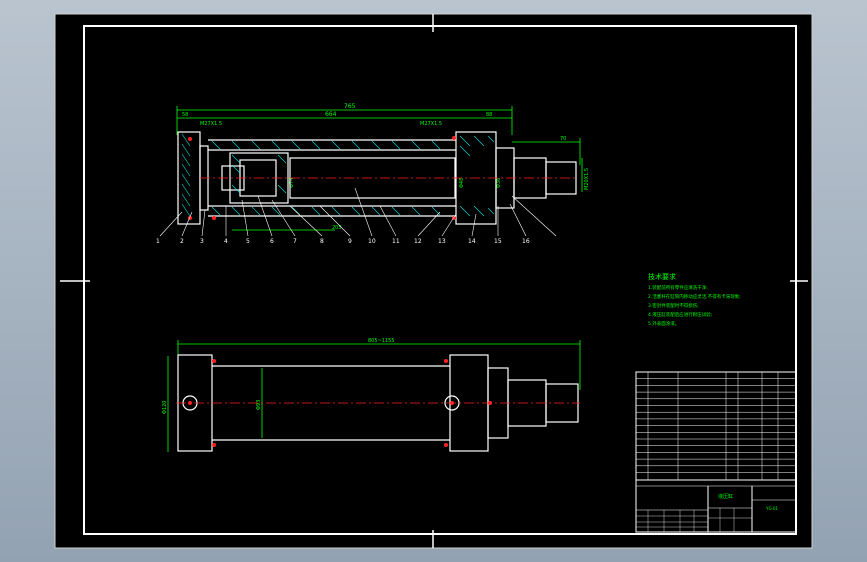 Image resolution: width=867 pixels, height=562 pixels. What do you see at coordinates (182, 241) in the screenshot?
I see `balloon: 2` at bounding box center [182, 241].